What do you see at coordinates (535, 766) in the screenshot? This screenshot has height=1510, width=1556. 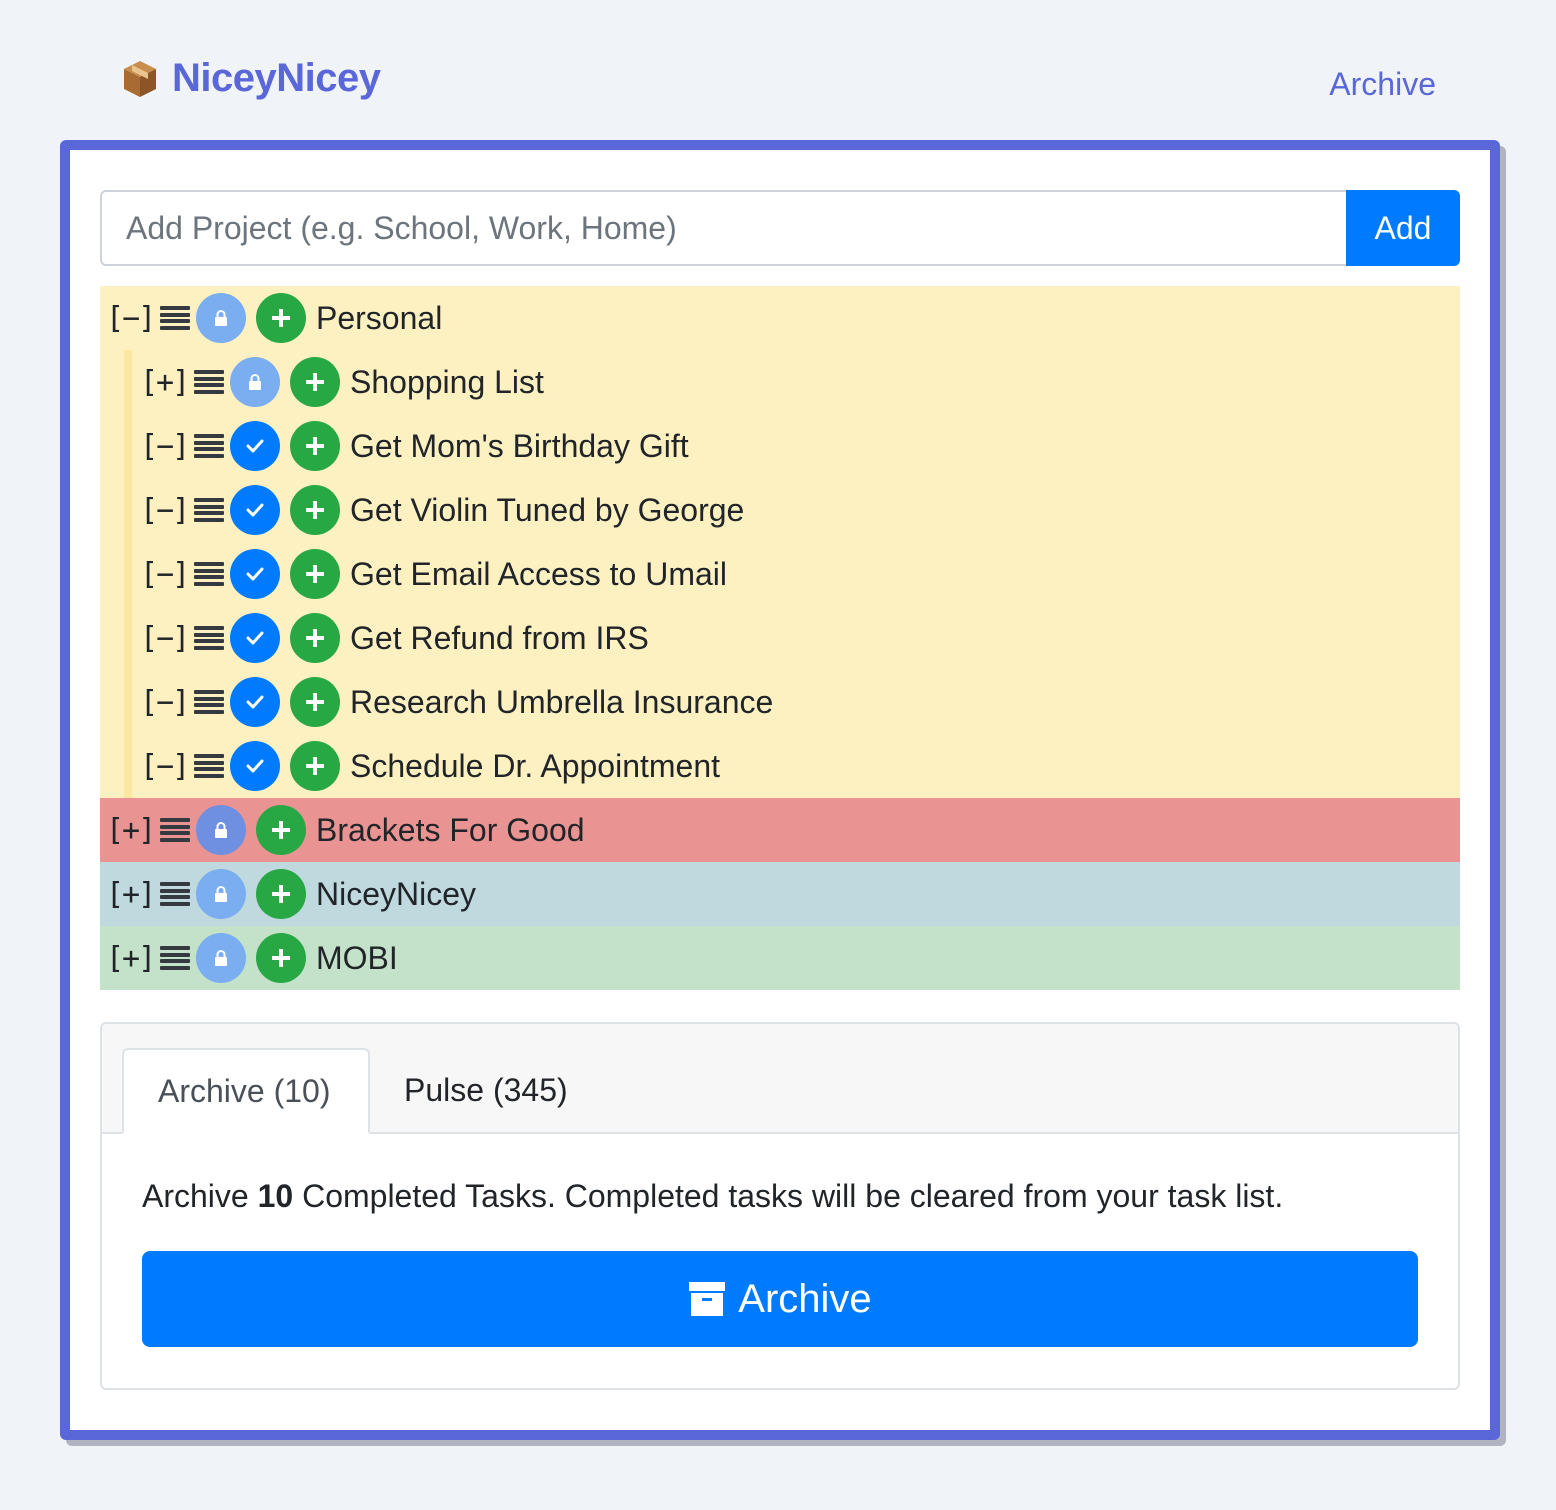 I see `task-title: Schedule Dr. Appointment` at bounding box center [535, 766].